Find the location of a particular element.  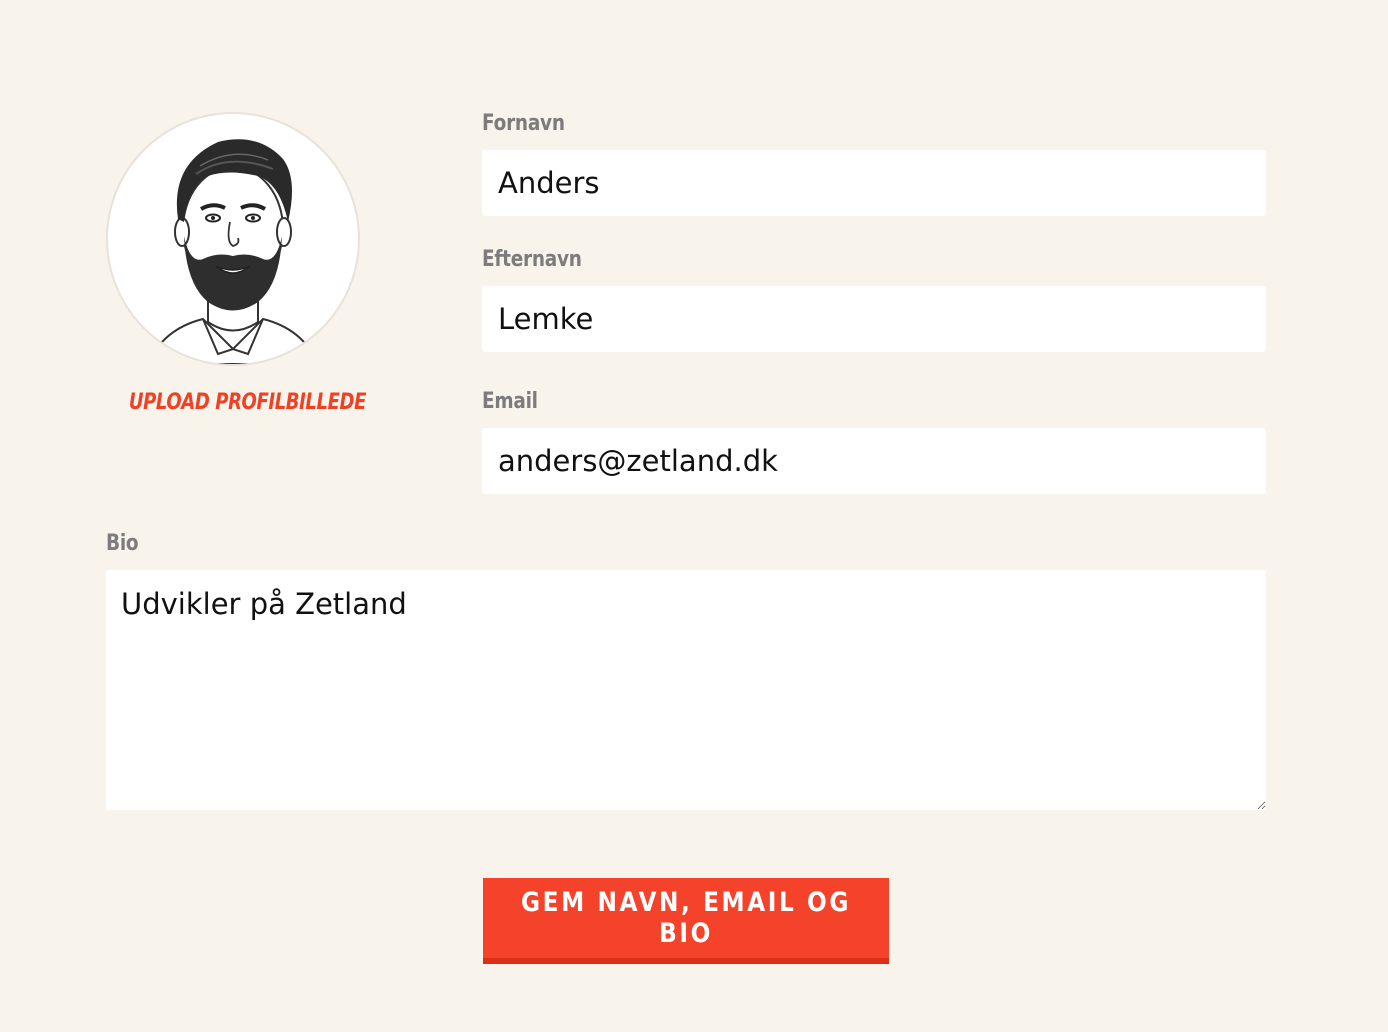

avatar-illustration-icon is located at coordinates (233, 251).